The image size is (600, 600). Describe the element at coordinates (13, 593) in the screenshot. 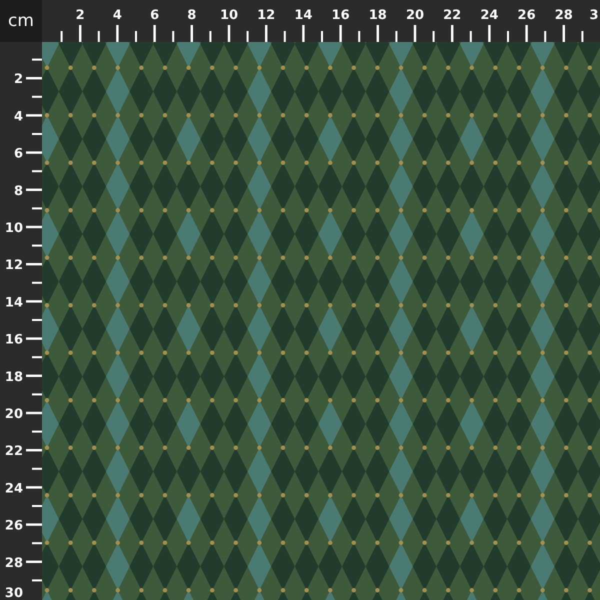

I see `ruler-label: 30` at that location.